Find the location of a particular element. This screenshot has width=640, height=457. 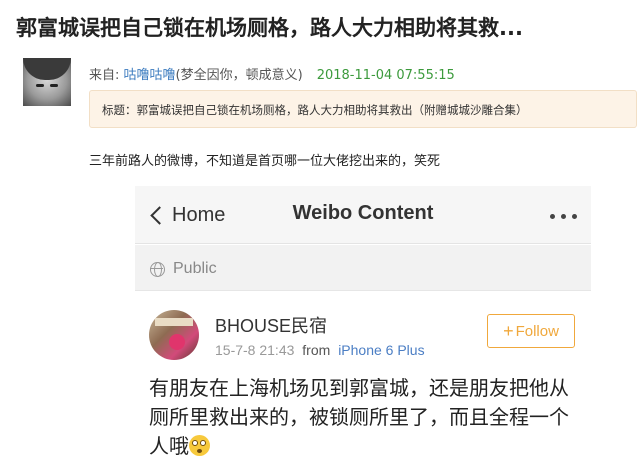

visibility-label: Public is located at coordinates (195, 268).